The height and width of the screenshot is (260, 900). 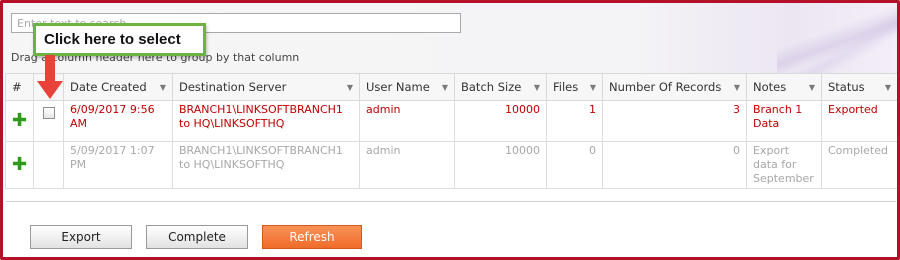 What do you see at coordinates (784, 87) in the screenshot?
I see `header-notes: Notes ▼` at bounding box center [784, 87].